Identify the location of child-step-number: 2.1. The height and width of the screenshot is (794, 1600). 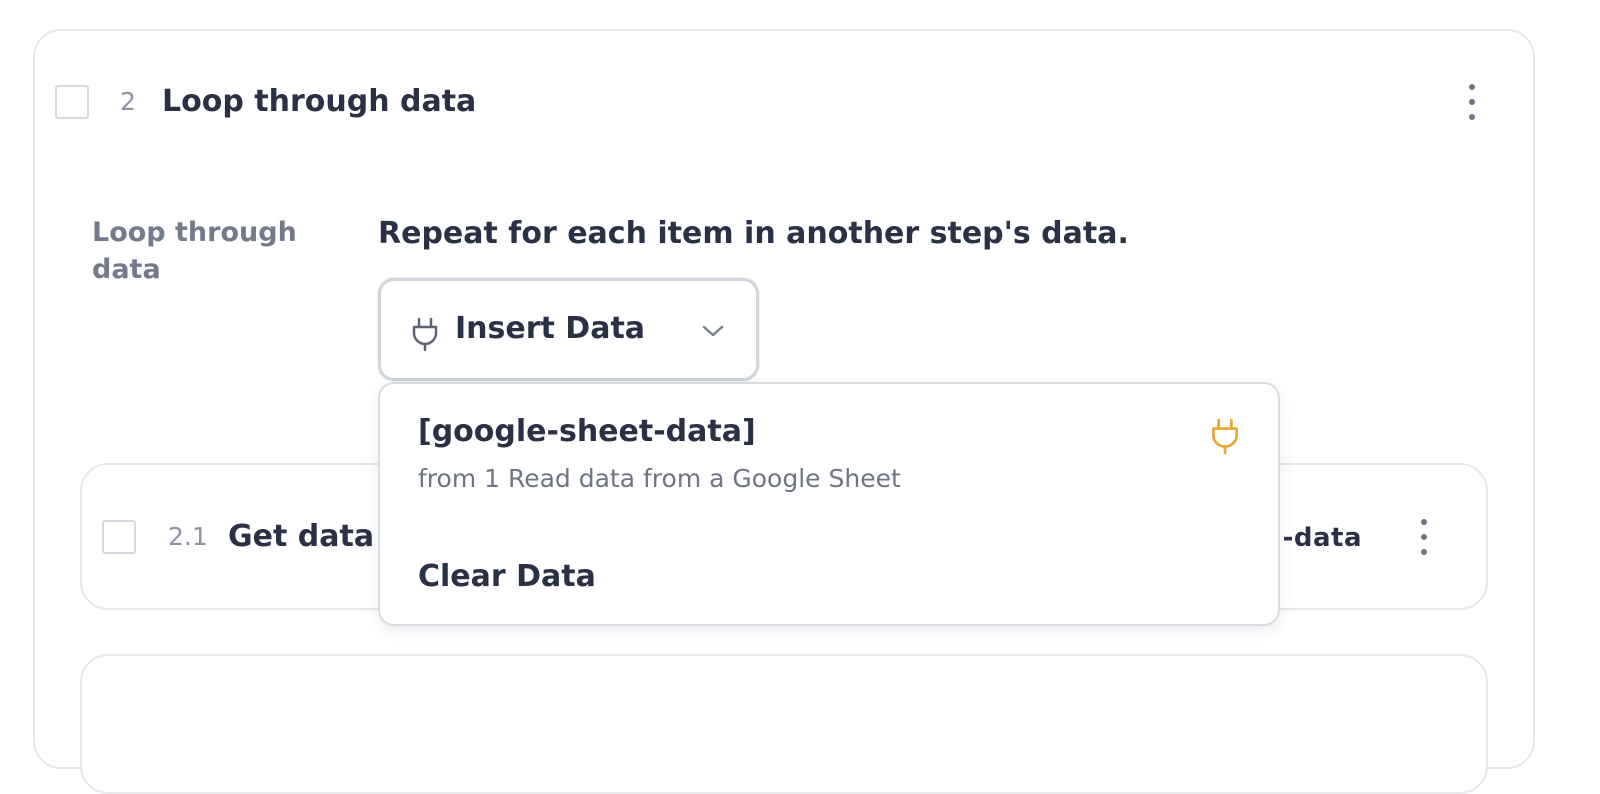
(188, 536).